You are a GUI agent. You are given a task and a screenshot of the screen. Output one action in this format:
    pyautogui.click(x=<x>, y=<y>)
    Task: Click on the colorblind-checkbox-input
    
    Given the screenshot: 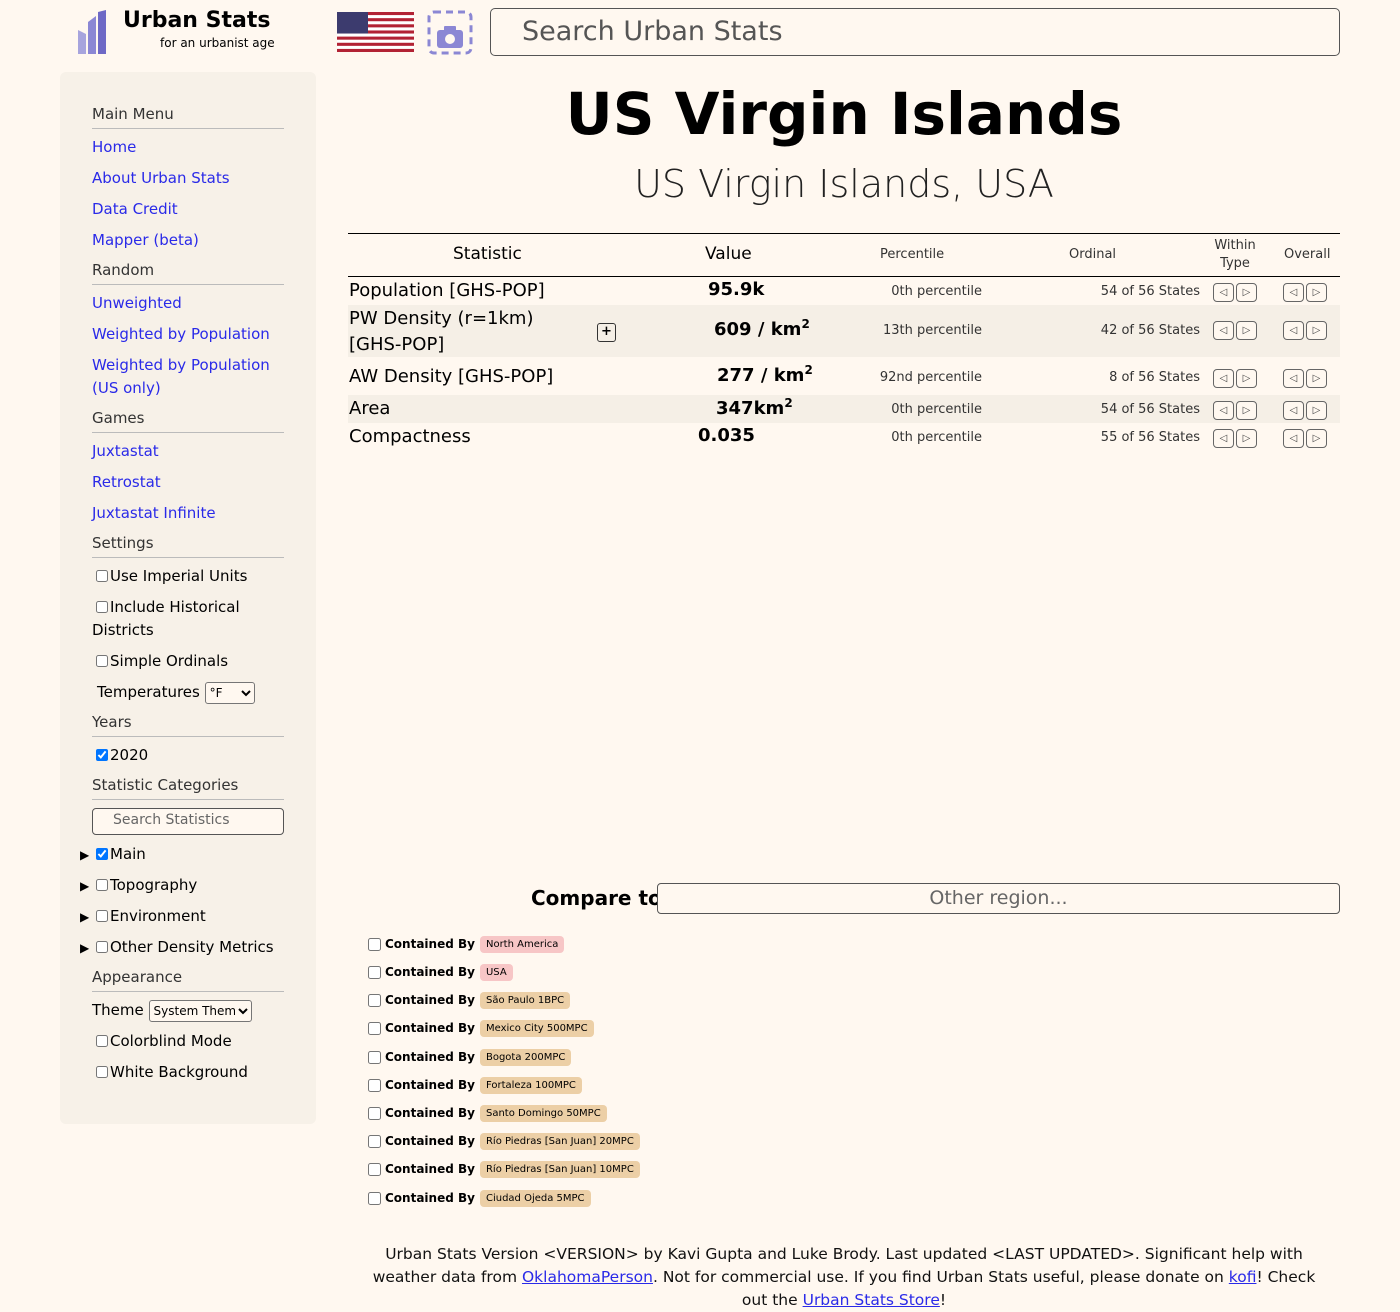 What is the action you would take?
    pyautogui.click(x=102, y=1041)
    